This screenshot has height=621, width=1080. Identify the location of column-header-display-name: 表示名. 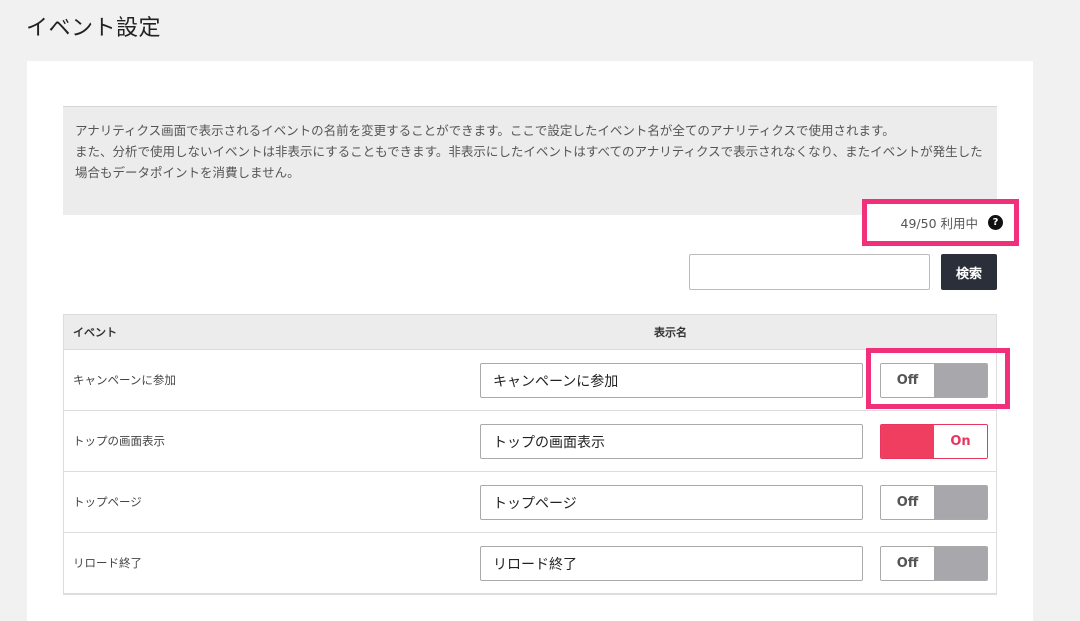
(670, 332).